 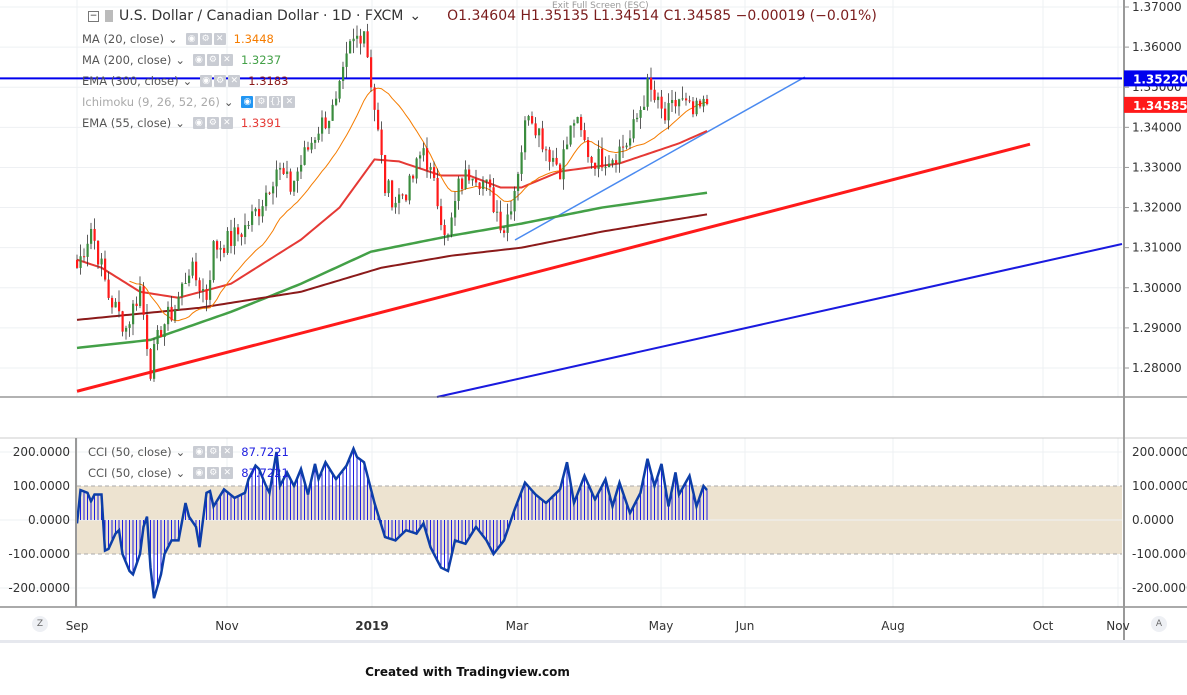 I want to click on indicator-legend-3: Ichimoku (9, 26, 52, 26) ⌄ ◉ ⚙{} ✕, so click(x=192, y=102).